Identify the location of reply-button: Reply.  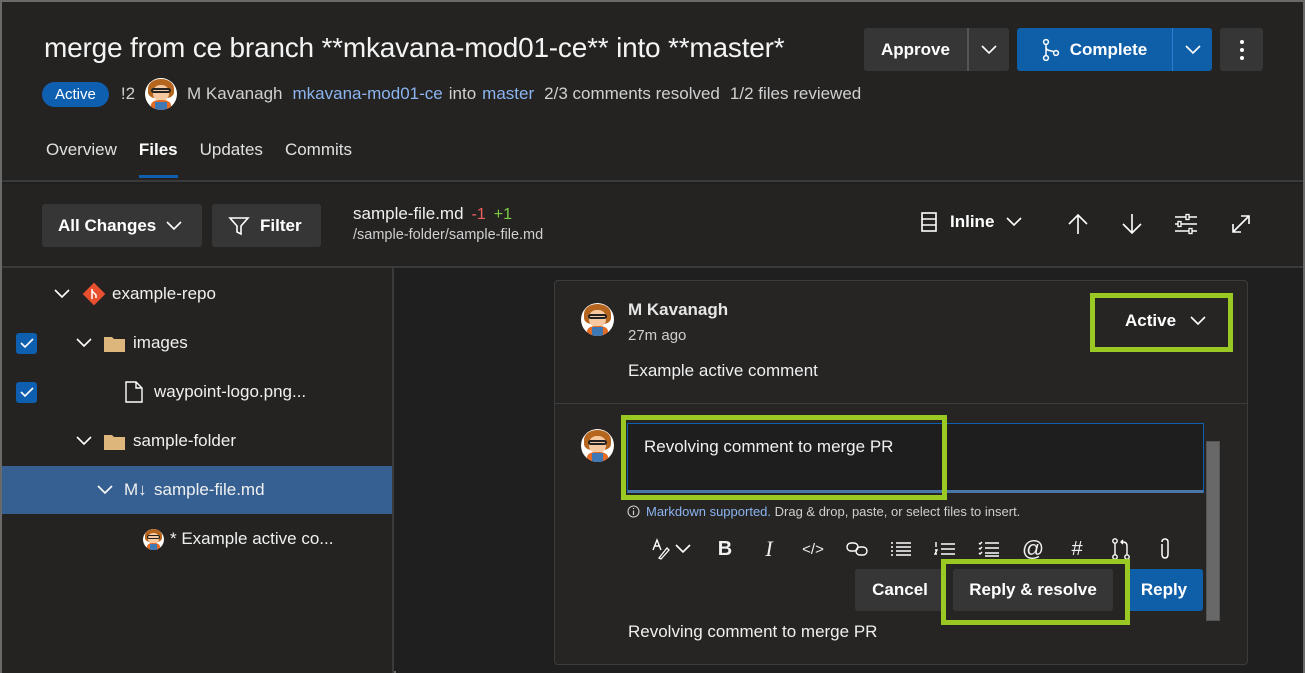
(1164, 590).